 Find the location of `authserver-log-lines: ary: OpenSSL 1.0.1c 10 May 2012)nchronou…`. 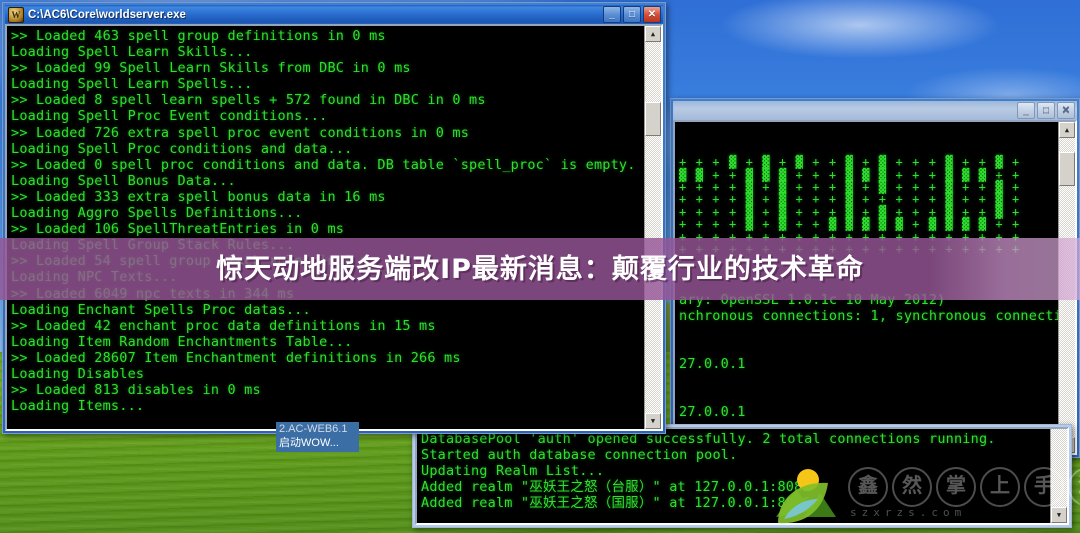

authserver-log-lines: ary: OpenSSL 1.0.1c 10 May 2012)nchronou… is located at coordinates (868, 356).